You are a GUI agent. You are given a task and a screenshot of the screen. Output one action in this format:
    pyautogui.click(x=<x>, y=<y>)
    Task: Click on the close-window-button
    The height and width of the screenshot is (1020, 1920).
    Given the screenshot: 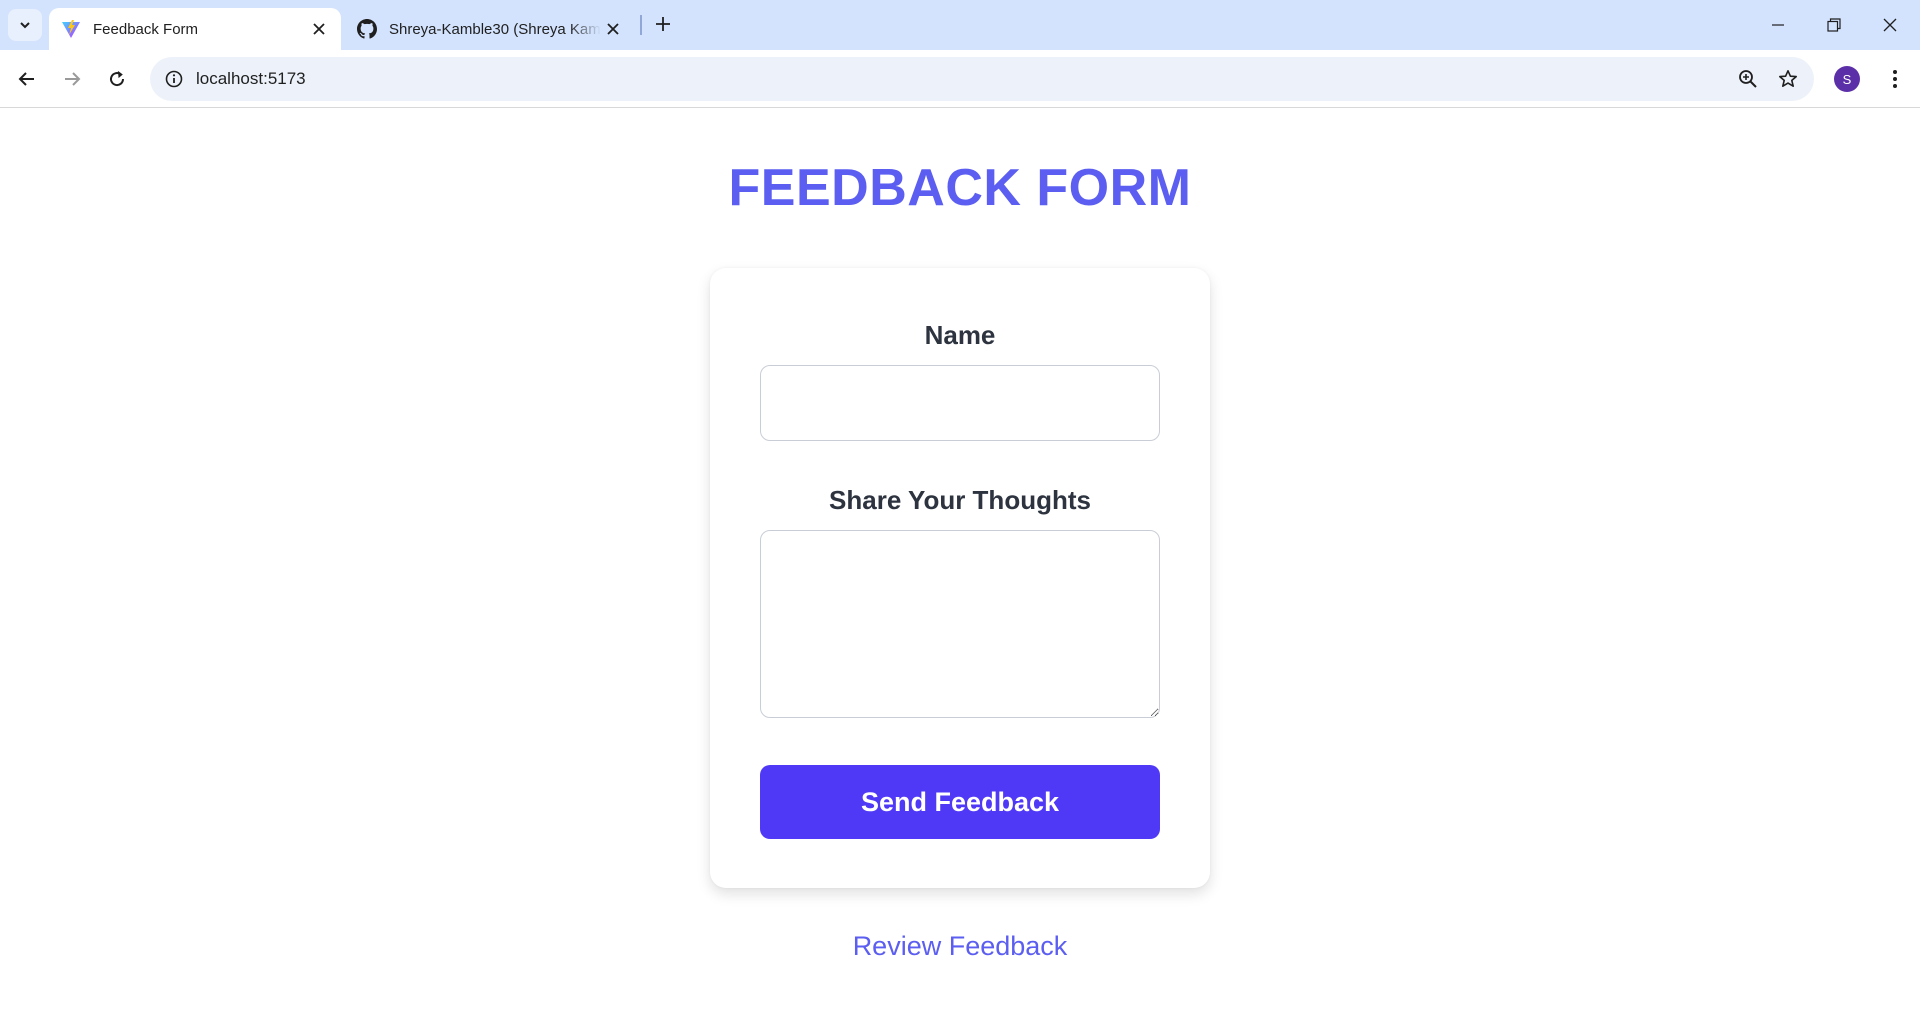 What is the action you would take?
    pyautogui.click(x=1890, y=25)
    